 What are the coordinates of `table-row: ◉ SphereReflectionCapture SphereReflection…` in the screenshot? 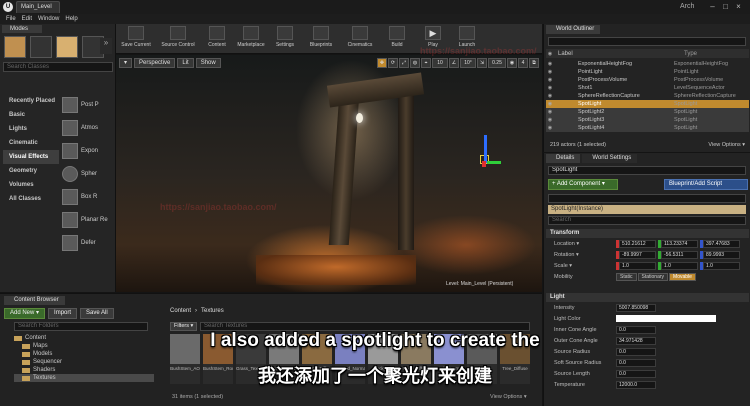 It's located at (647, 96).